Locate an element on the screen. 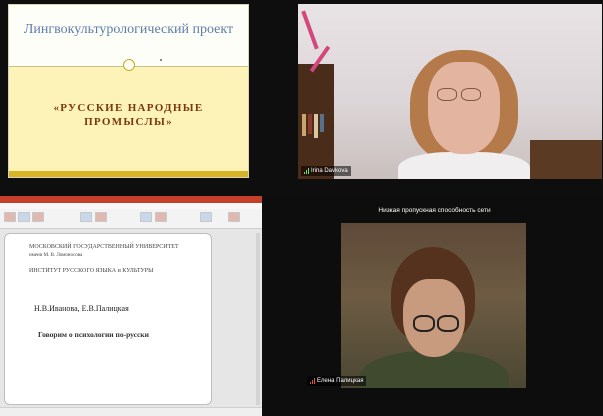 The width and height of the screenshot is (603, 416). slide-title: Лингвокультурологический проект is located at coordinates (128, 29).